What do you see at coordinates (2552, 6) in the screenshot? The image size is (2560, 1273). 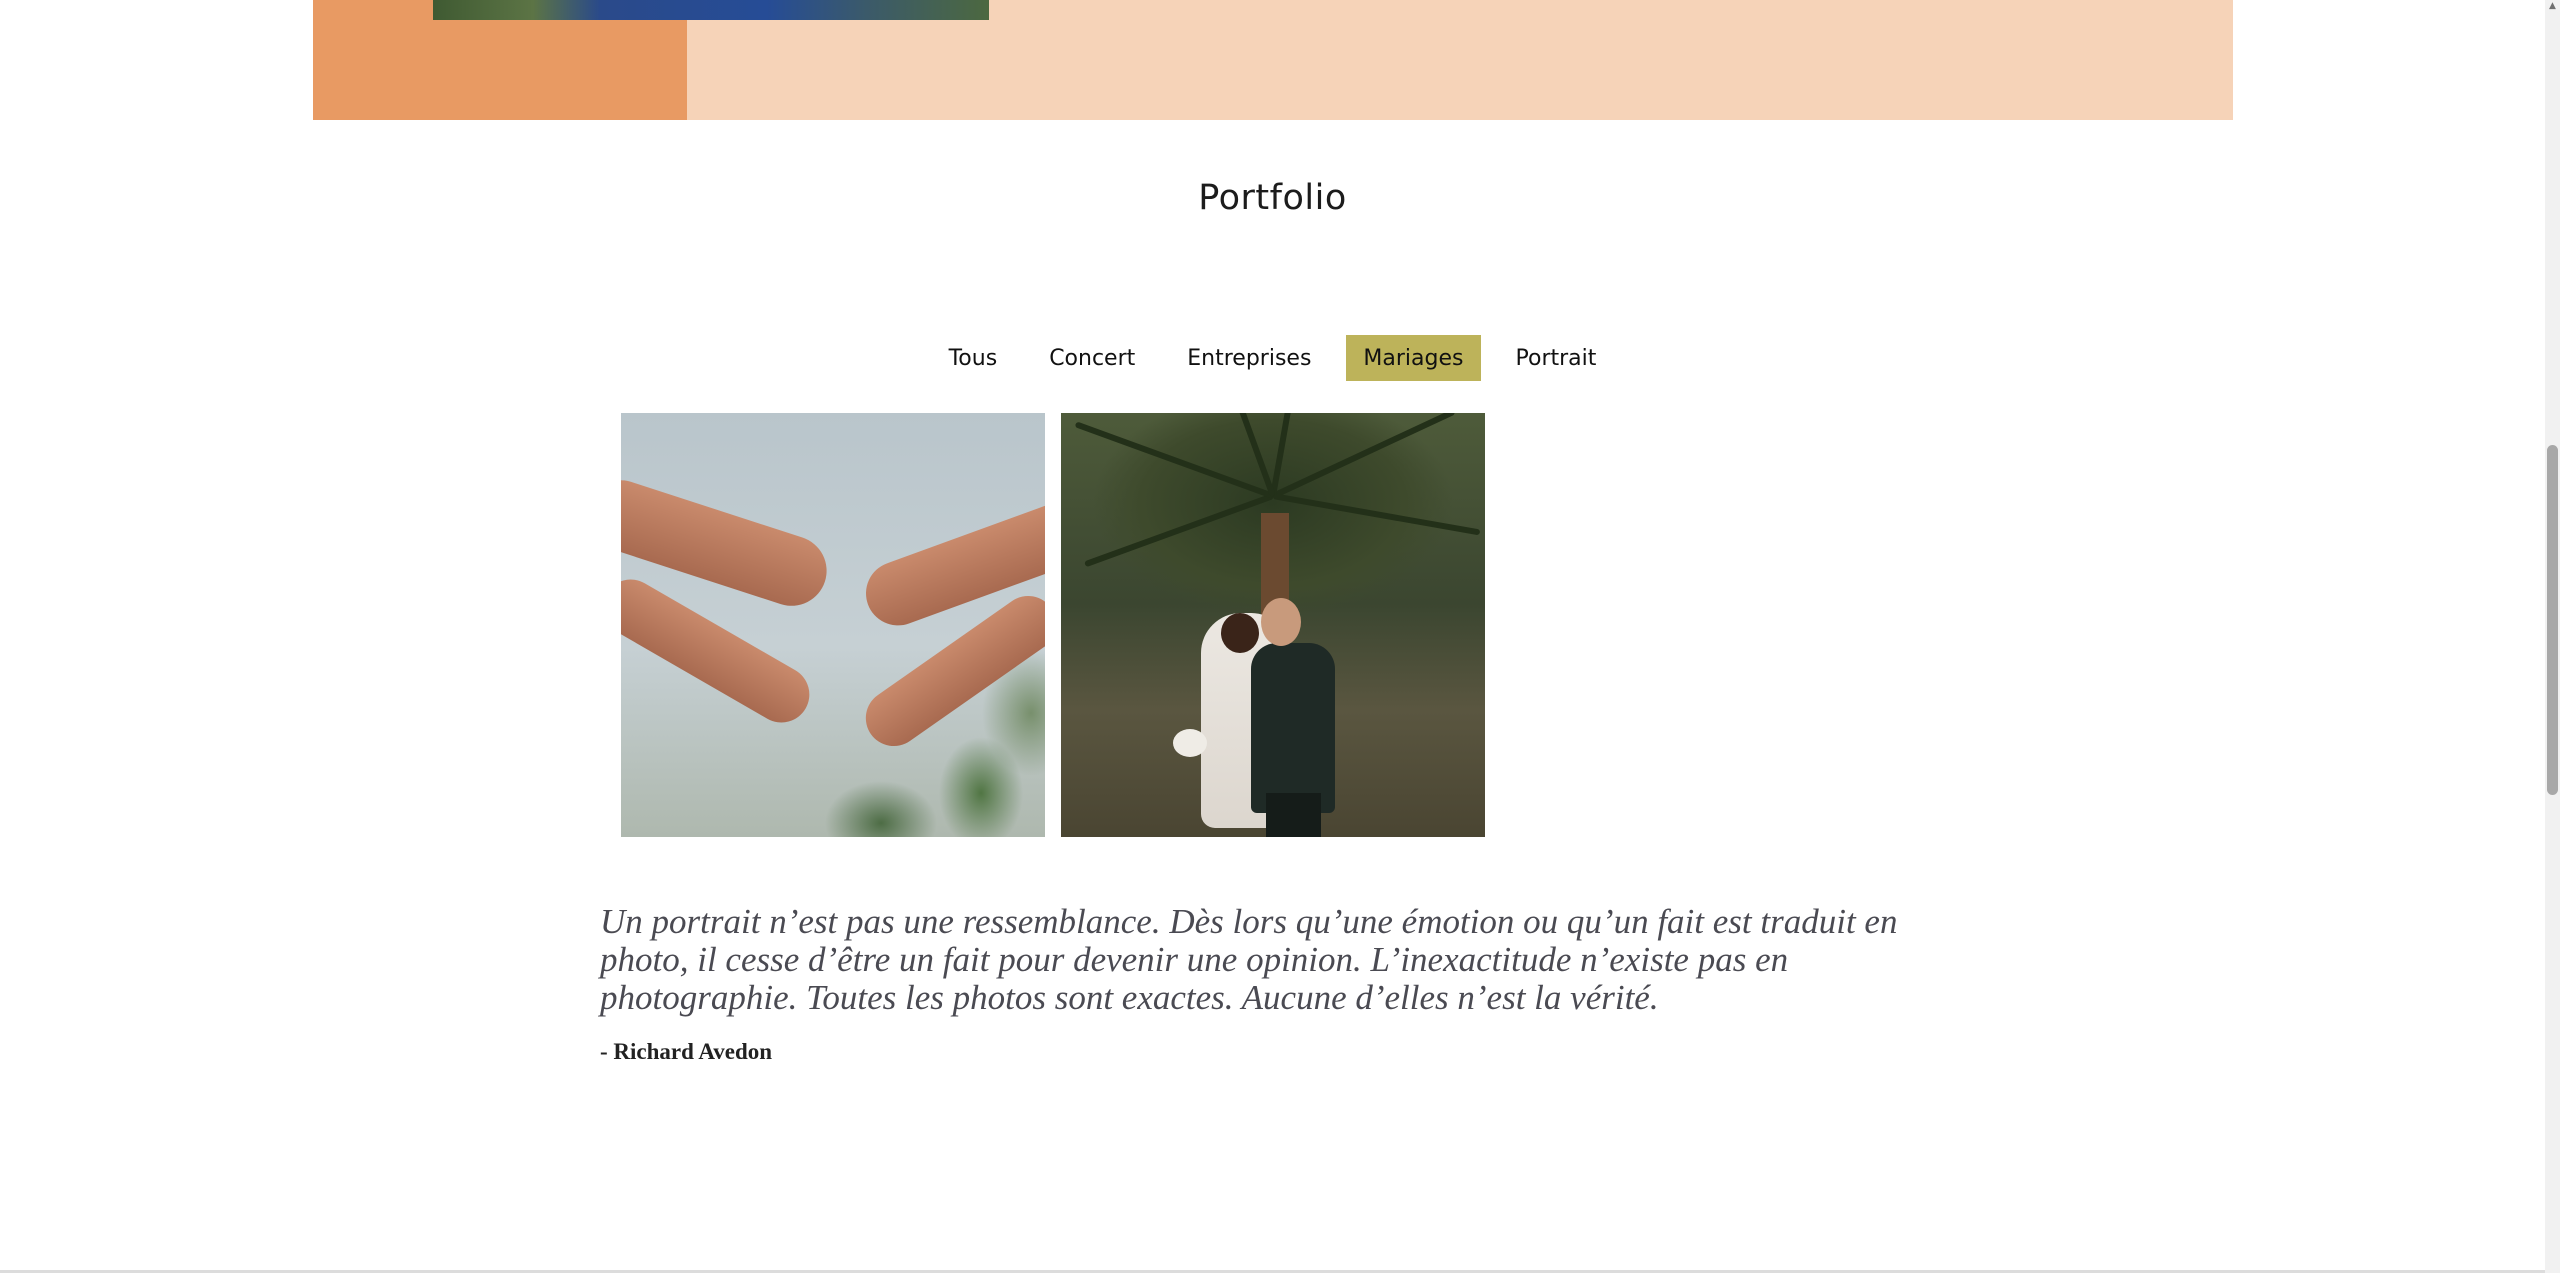 I see `scroll-up-arrow-icon: ▲` at bounding box center [2552, 6].